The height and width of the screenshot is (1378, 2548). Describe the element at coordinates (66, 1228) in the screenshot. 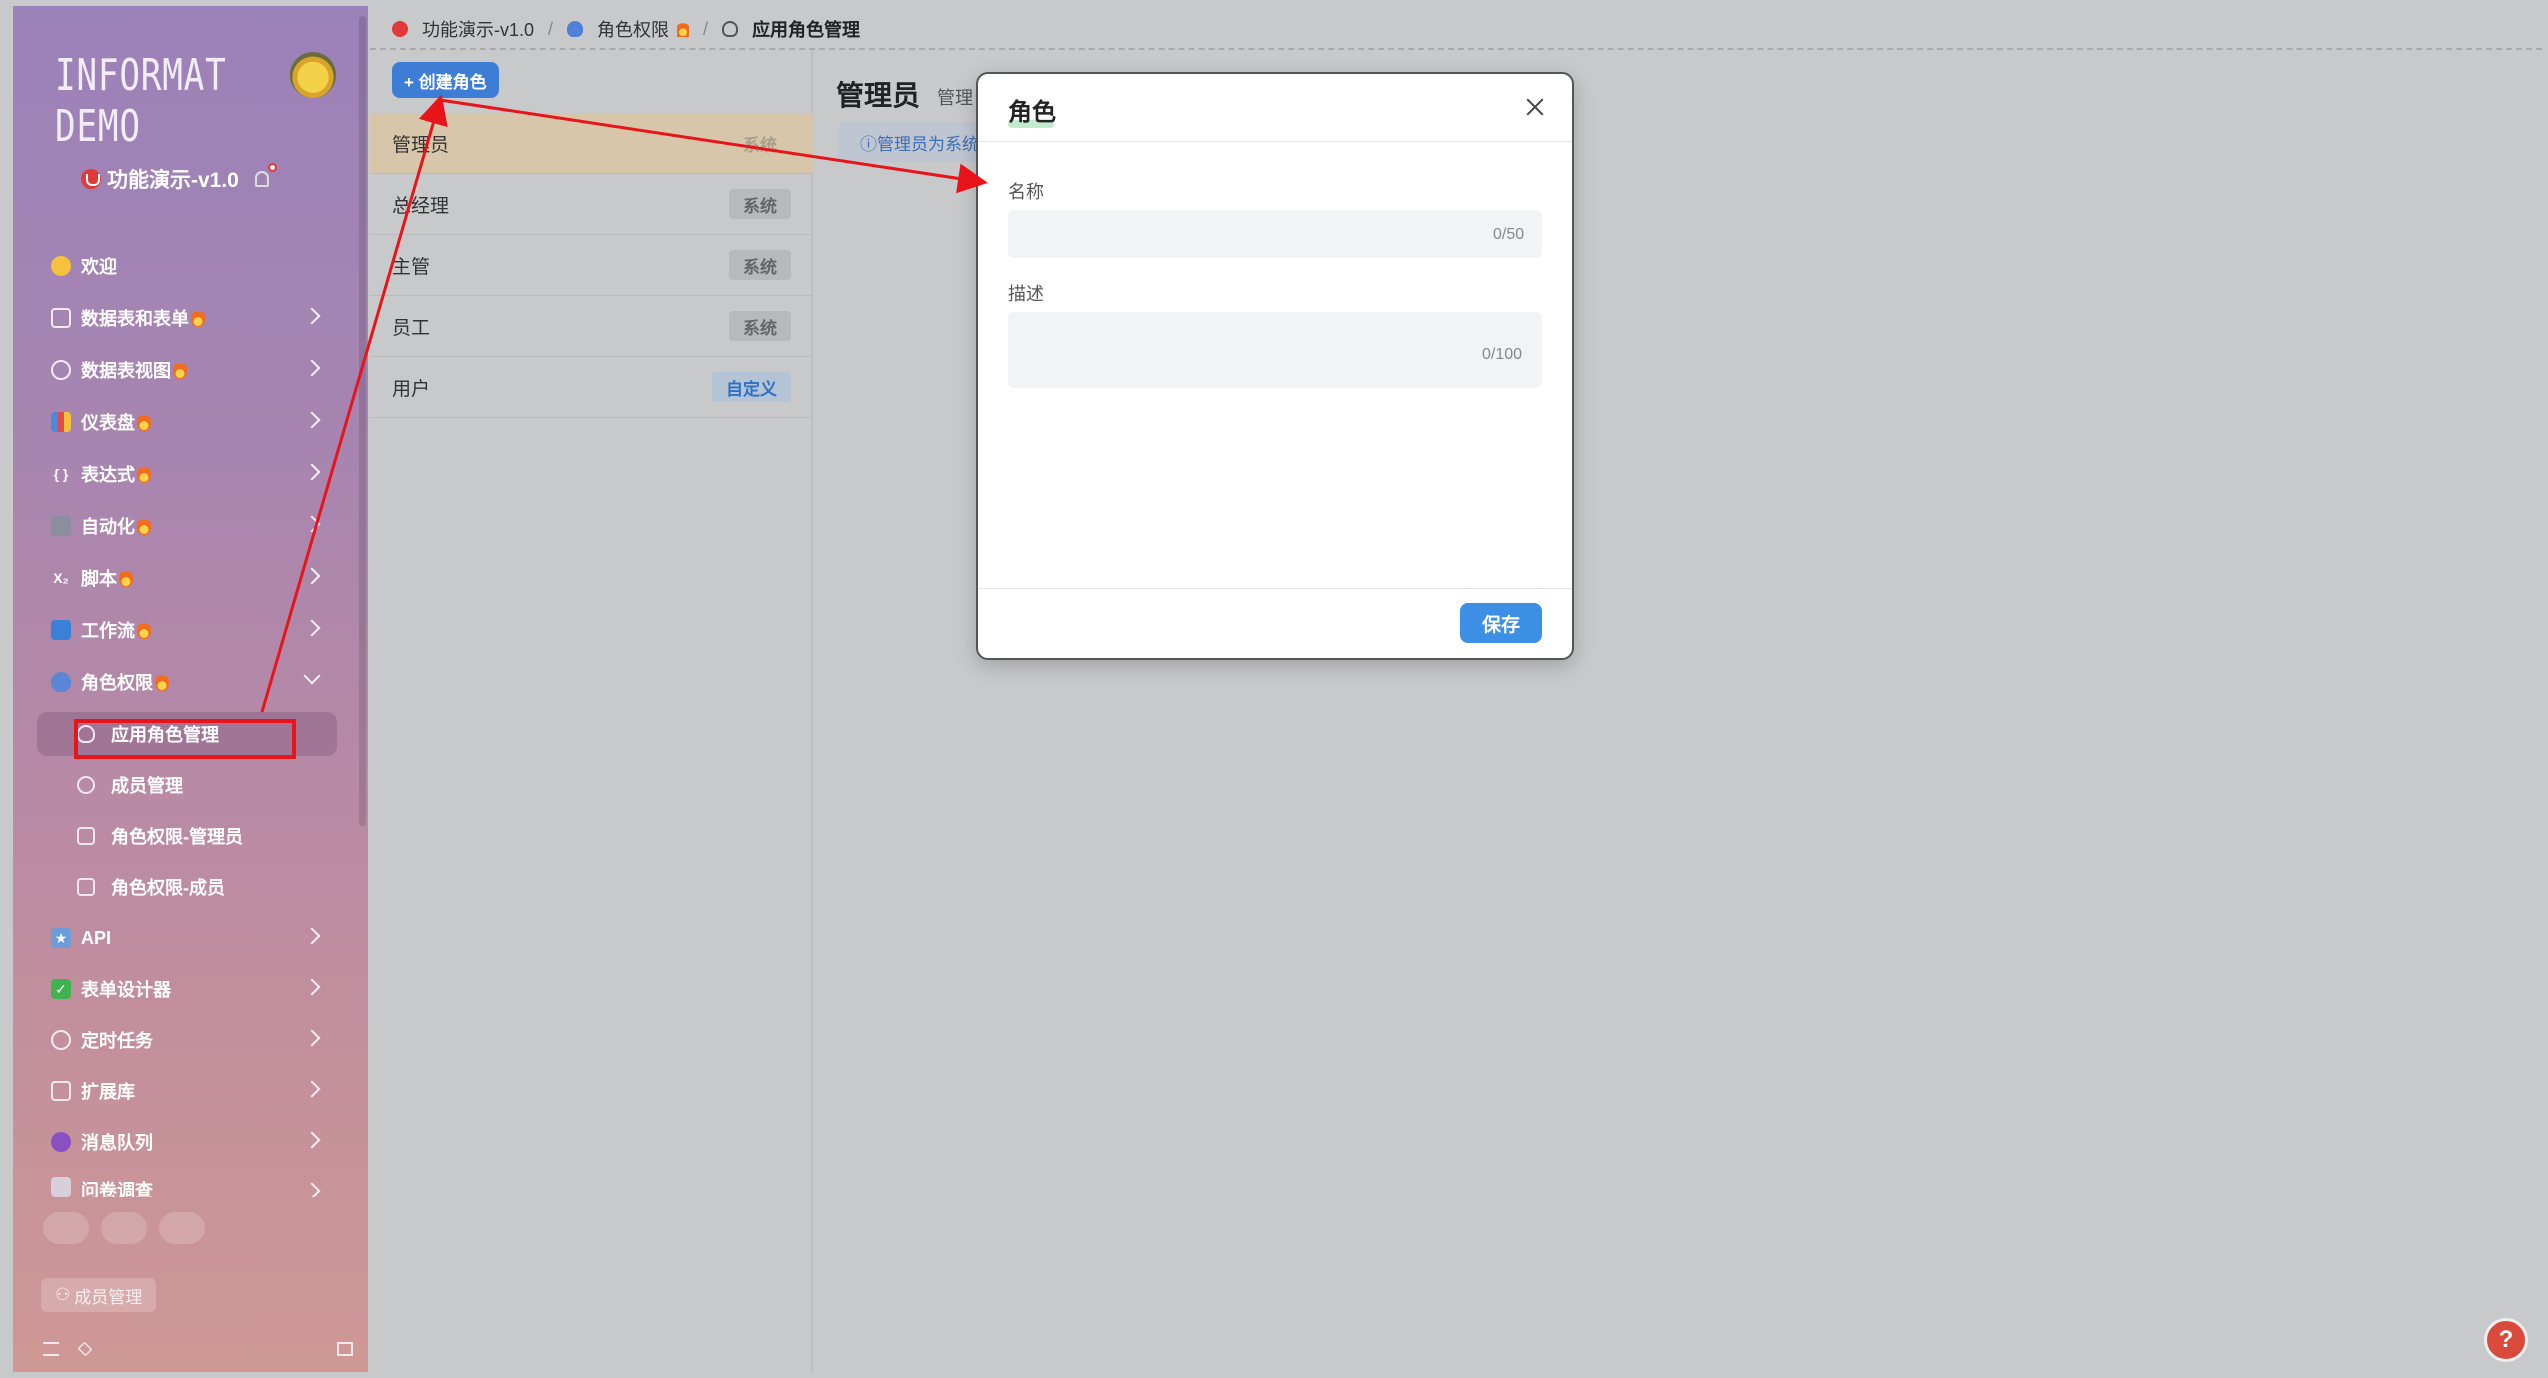

I see `home-icon` at that location.